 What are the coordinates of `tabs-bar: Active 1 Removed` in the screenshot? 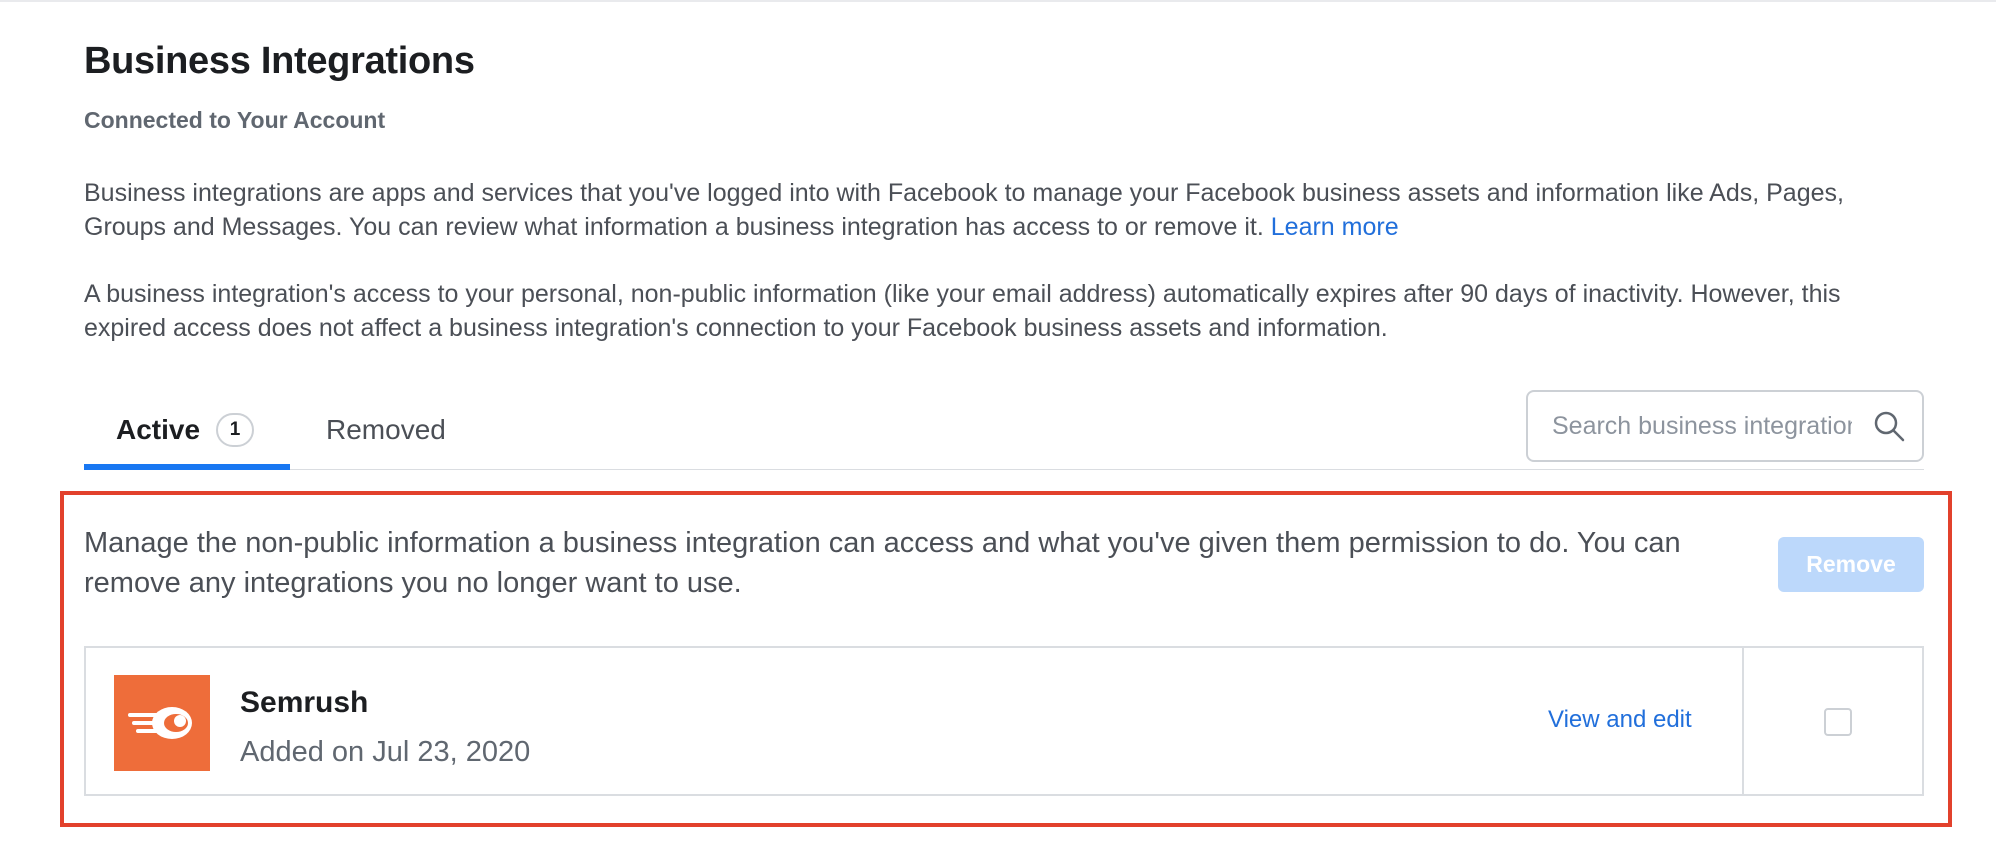 It's located at (1004, 430).